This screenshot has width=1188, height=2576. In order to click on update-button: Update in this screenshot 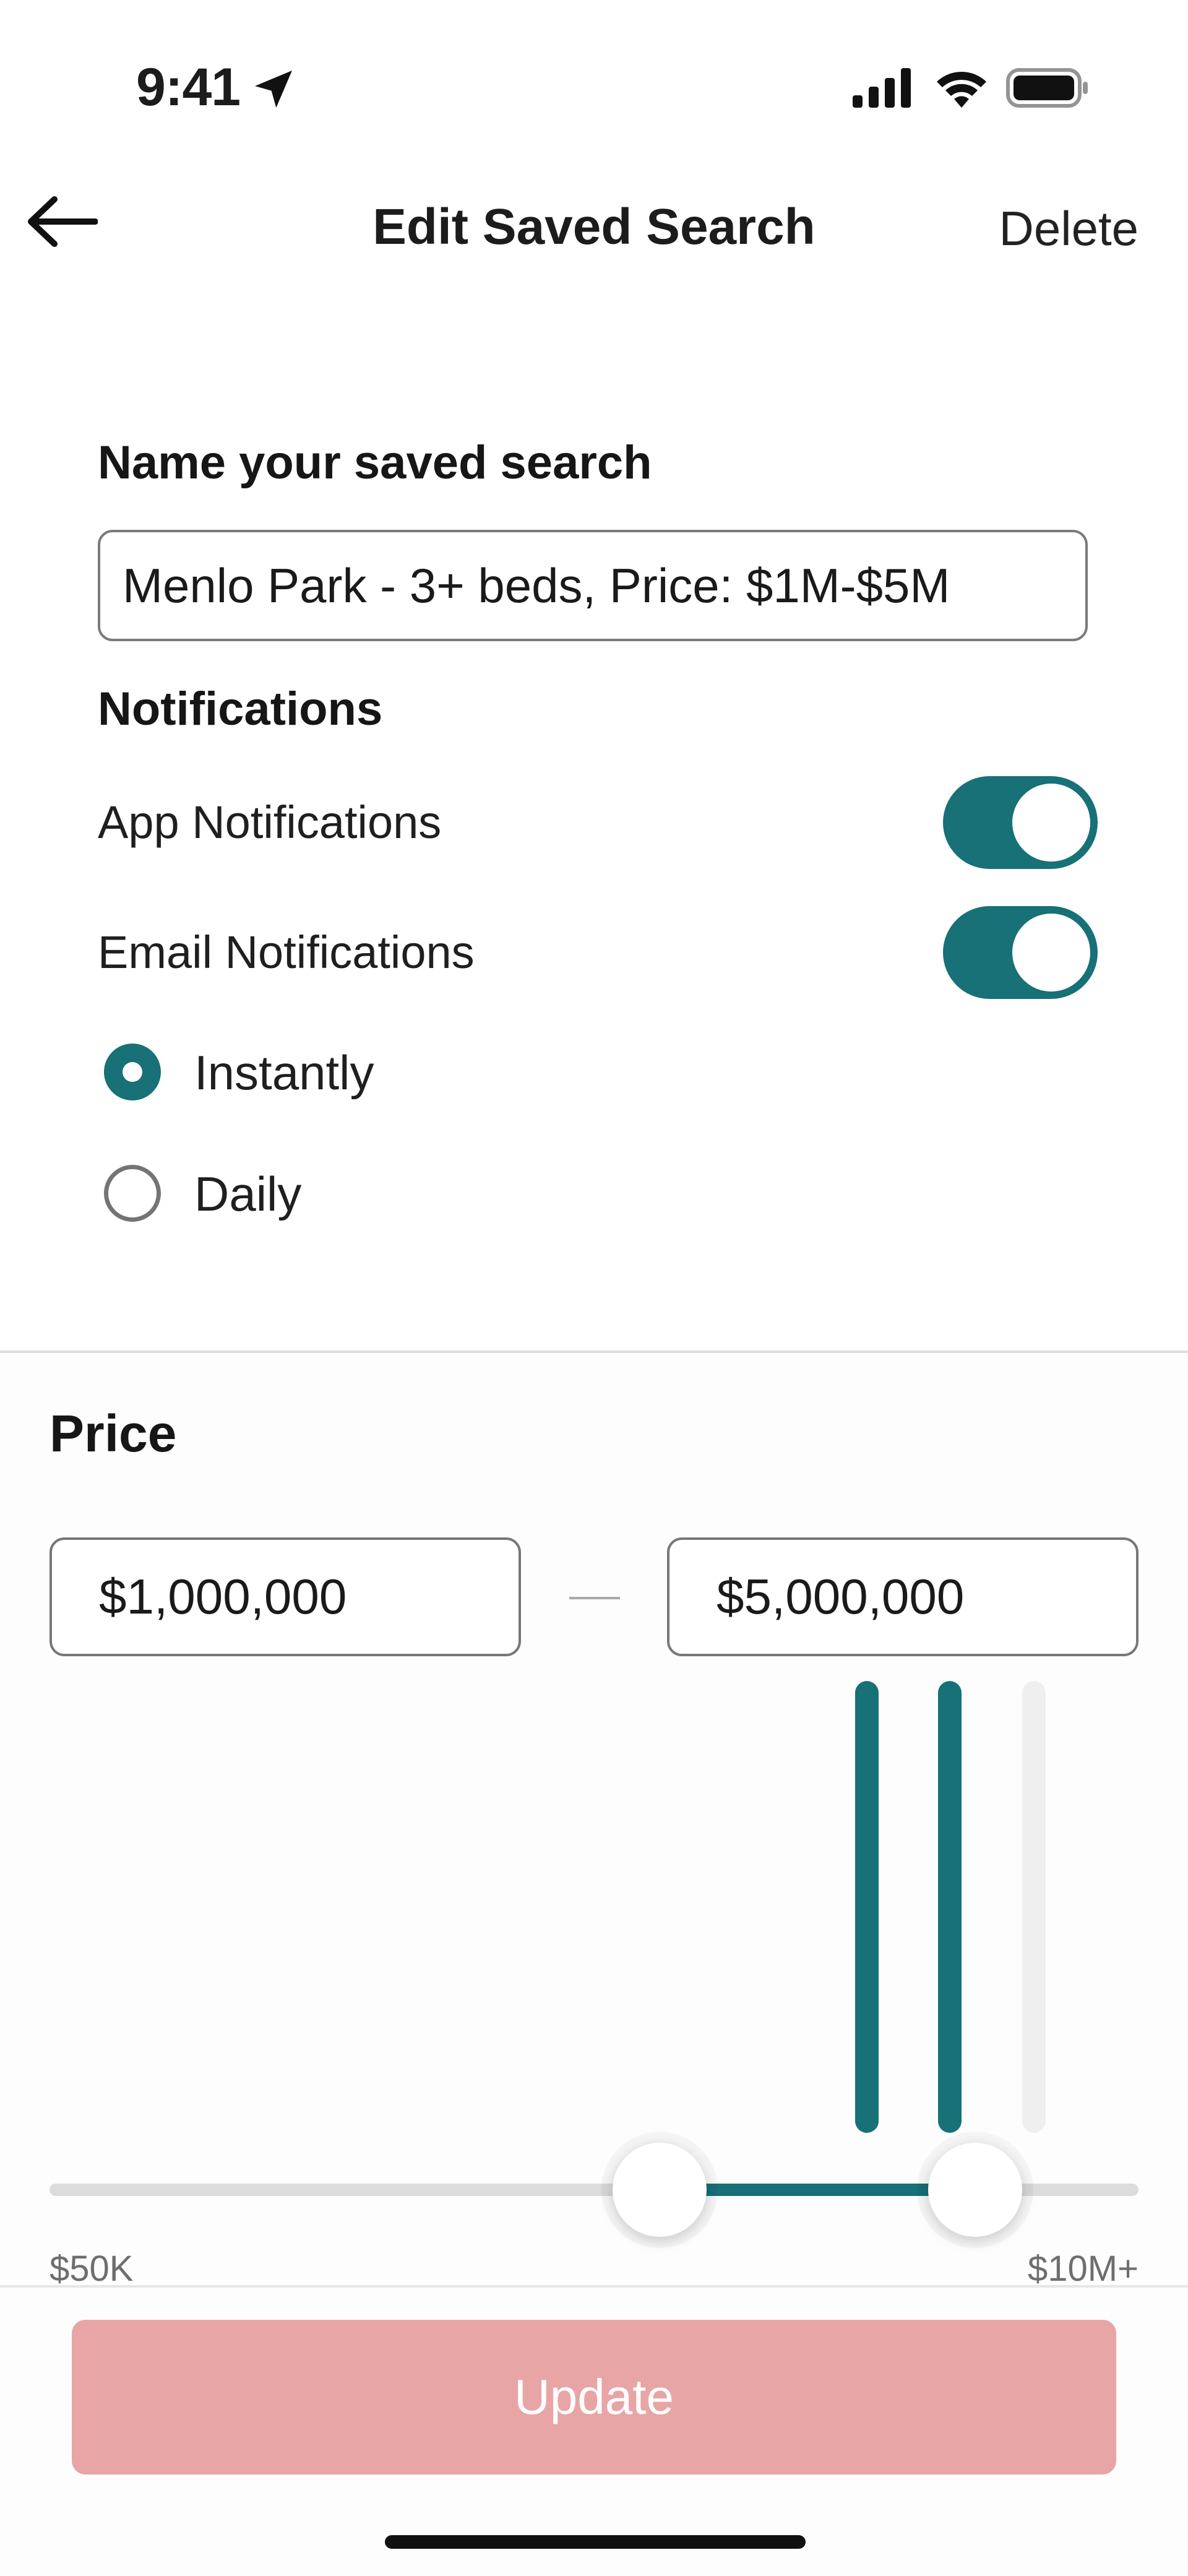, I will do `click(594, 2397)`.